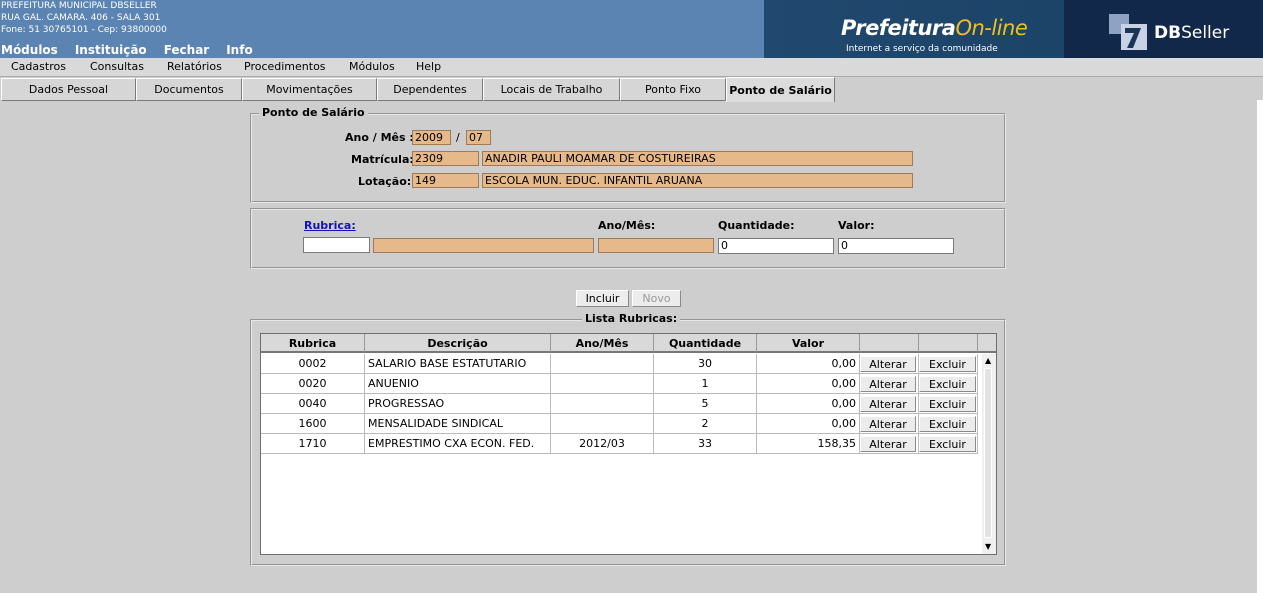  What do you see at coordinates (922, 49) in the screenshot?
I see `banner-tagline: Internet a serviço da comunidade` at bounding box center [922, 49].